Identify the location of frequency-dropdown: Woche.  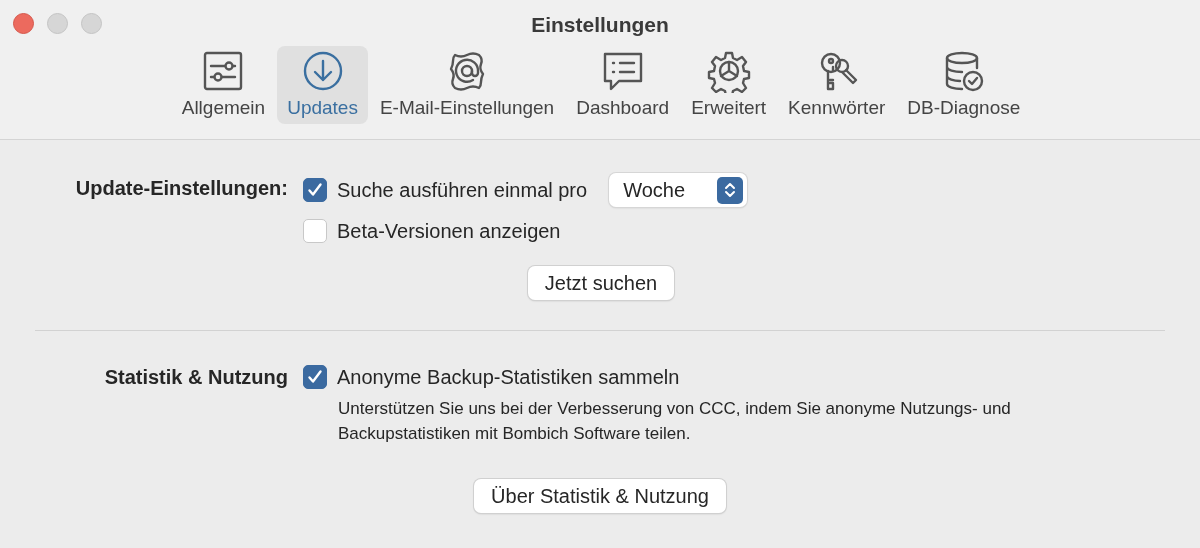
(678, 190).